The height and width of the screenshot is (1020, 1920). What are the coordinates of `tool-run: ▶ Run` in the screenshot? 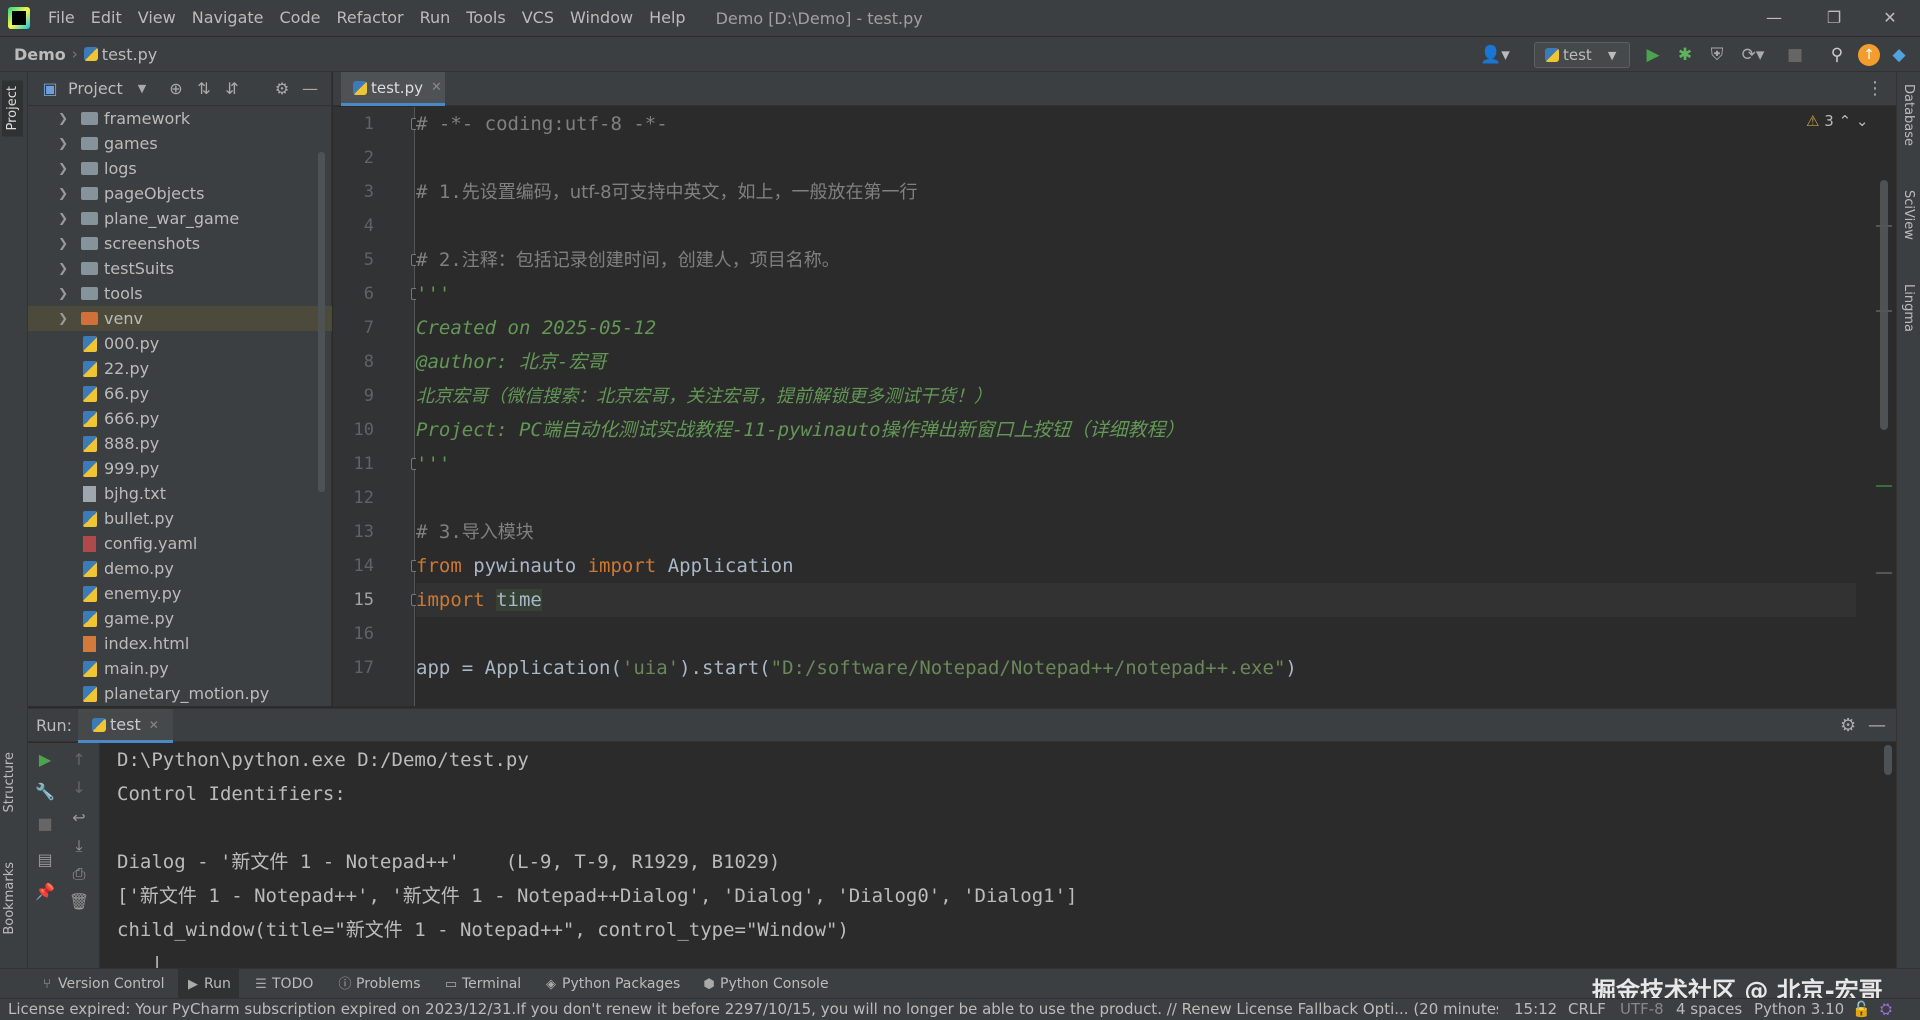 It's located at (208, 984).